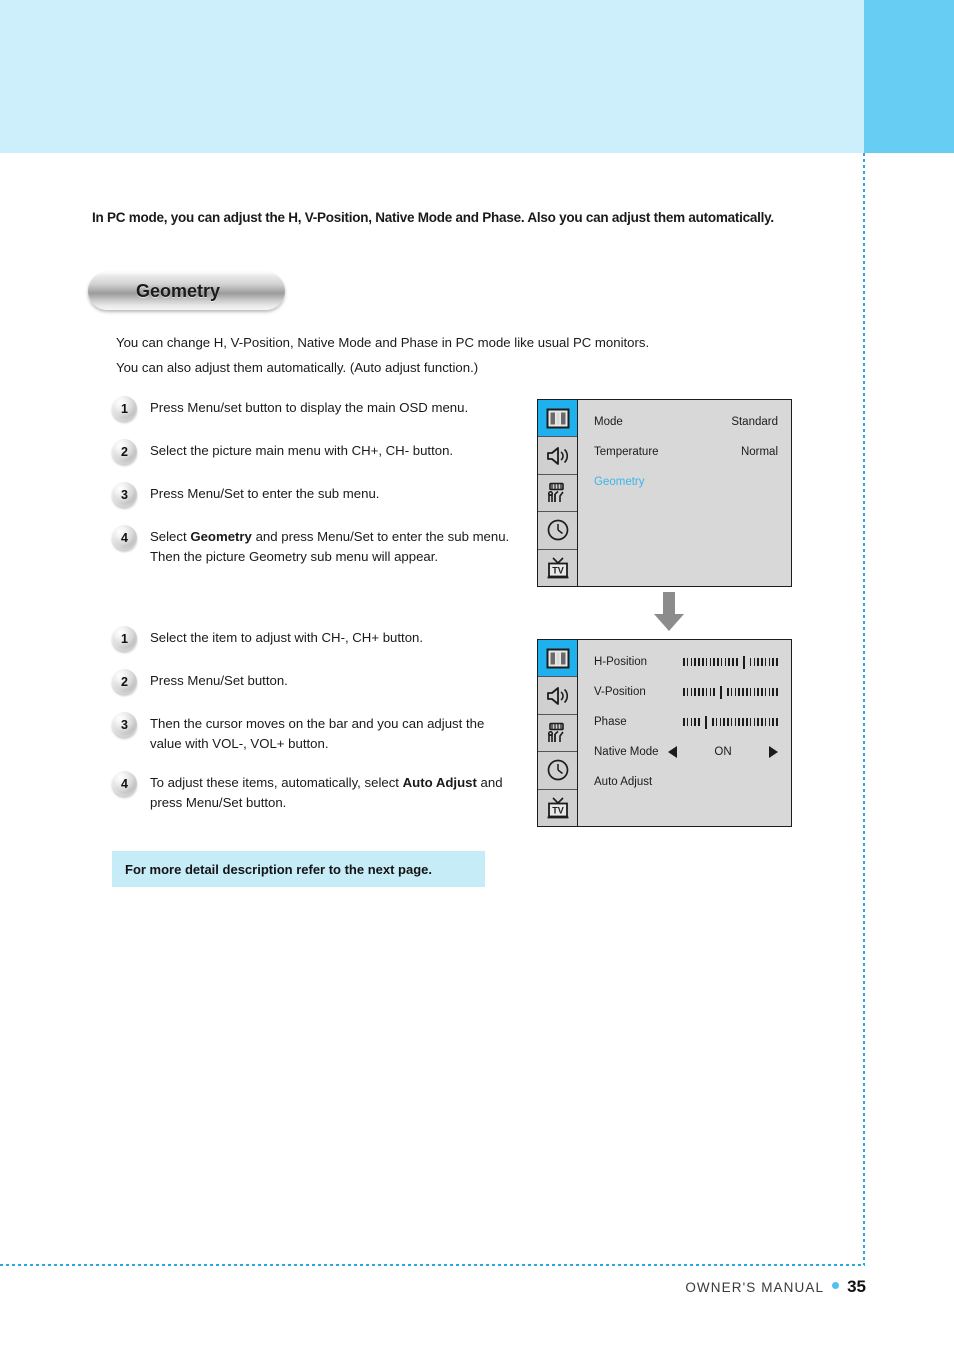  I want to click on page-title: Geometry, so click(178, 290).